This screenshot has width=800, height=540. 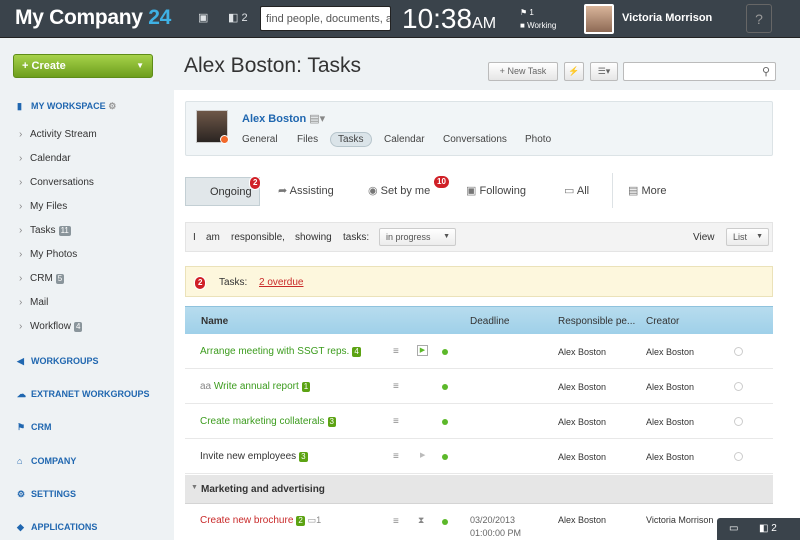 What do you see at coordinates (268, 421) in the screenshot?
I see `task-name: Create marketing collaterals 3` at bounding box center [268, 421].